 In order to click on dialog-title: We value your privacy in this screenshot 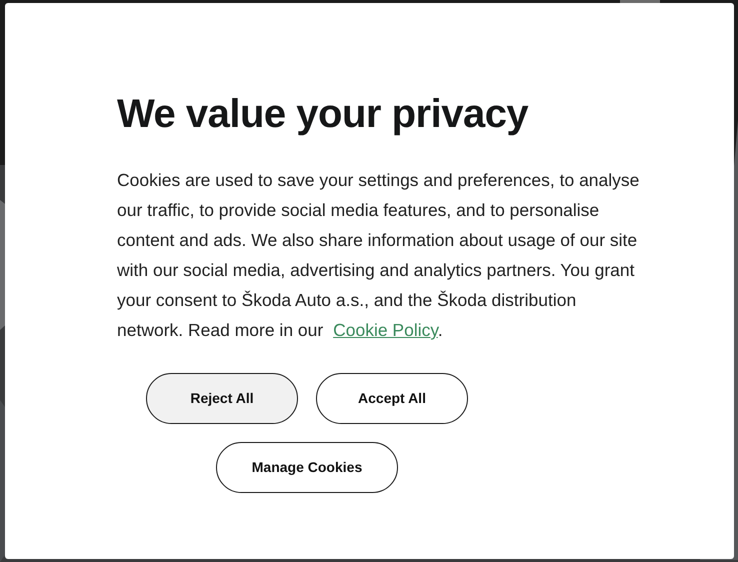, I will do `click(323, 114)`.